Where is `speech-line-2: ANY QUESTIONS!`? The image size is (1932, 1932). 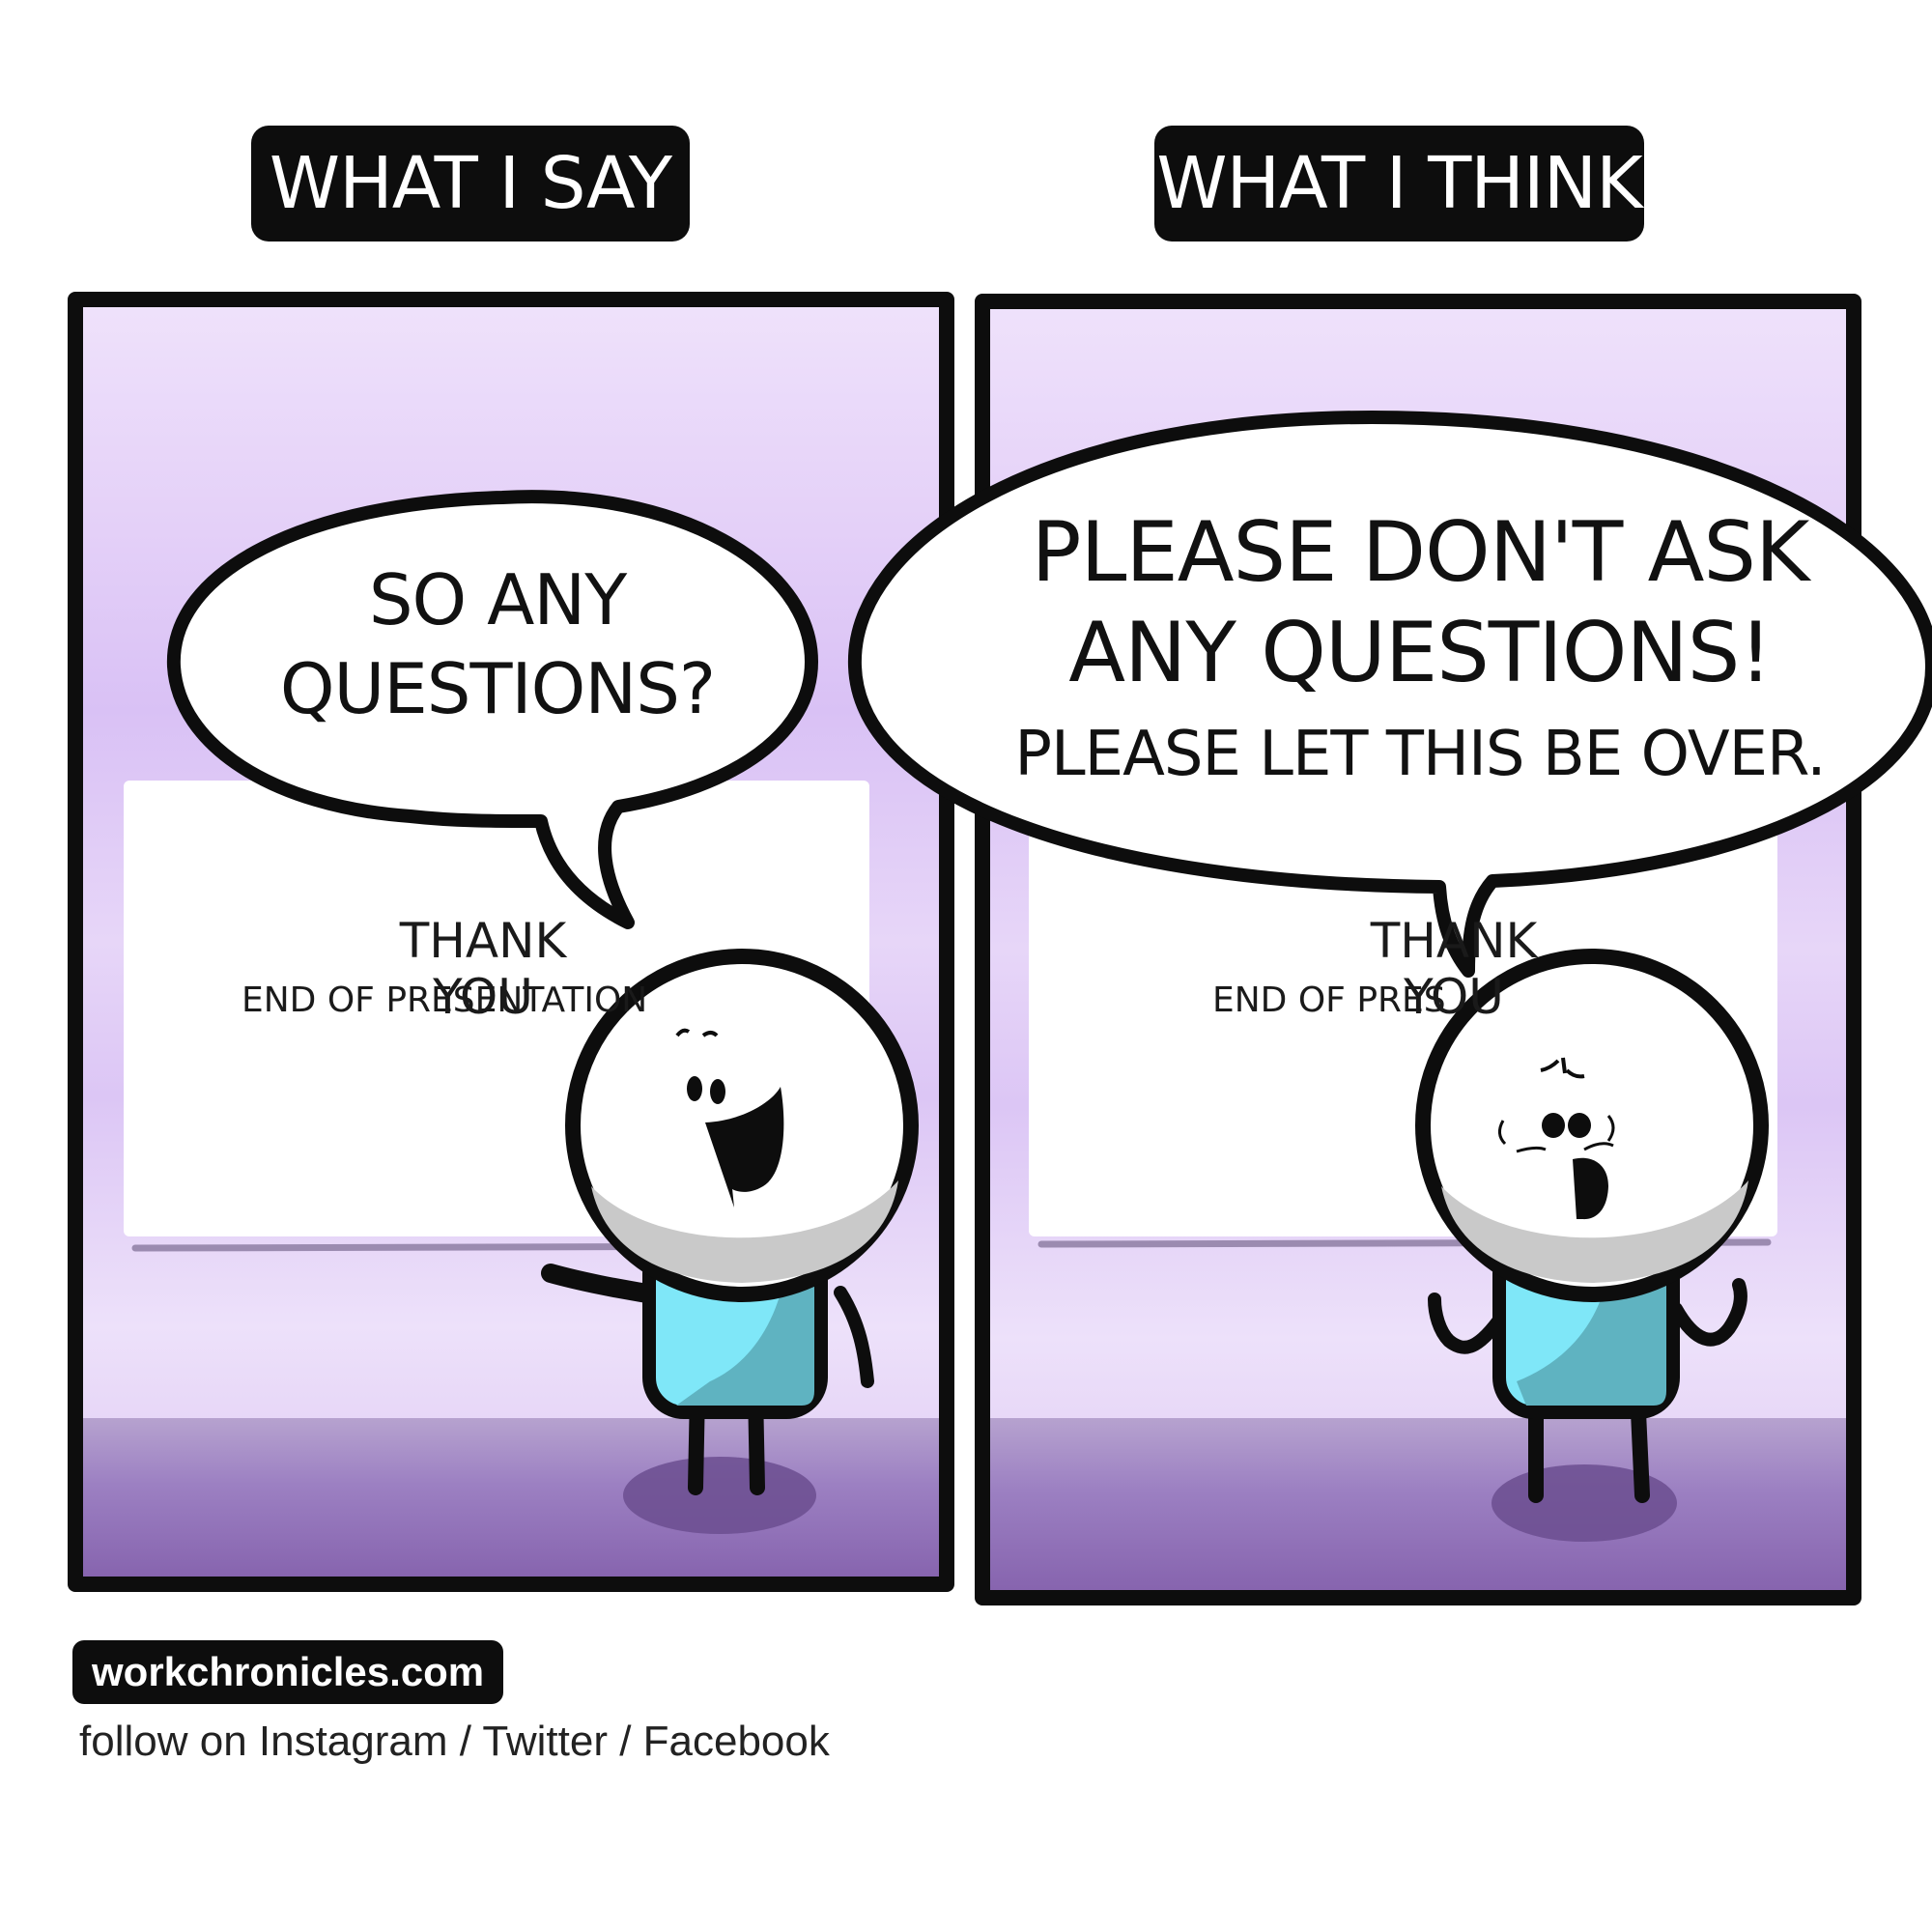
speech-line-2: ANY QUESTIONS! is located at coordinates (1420, 653).